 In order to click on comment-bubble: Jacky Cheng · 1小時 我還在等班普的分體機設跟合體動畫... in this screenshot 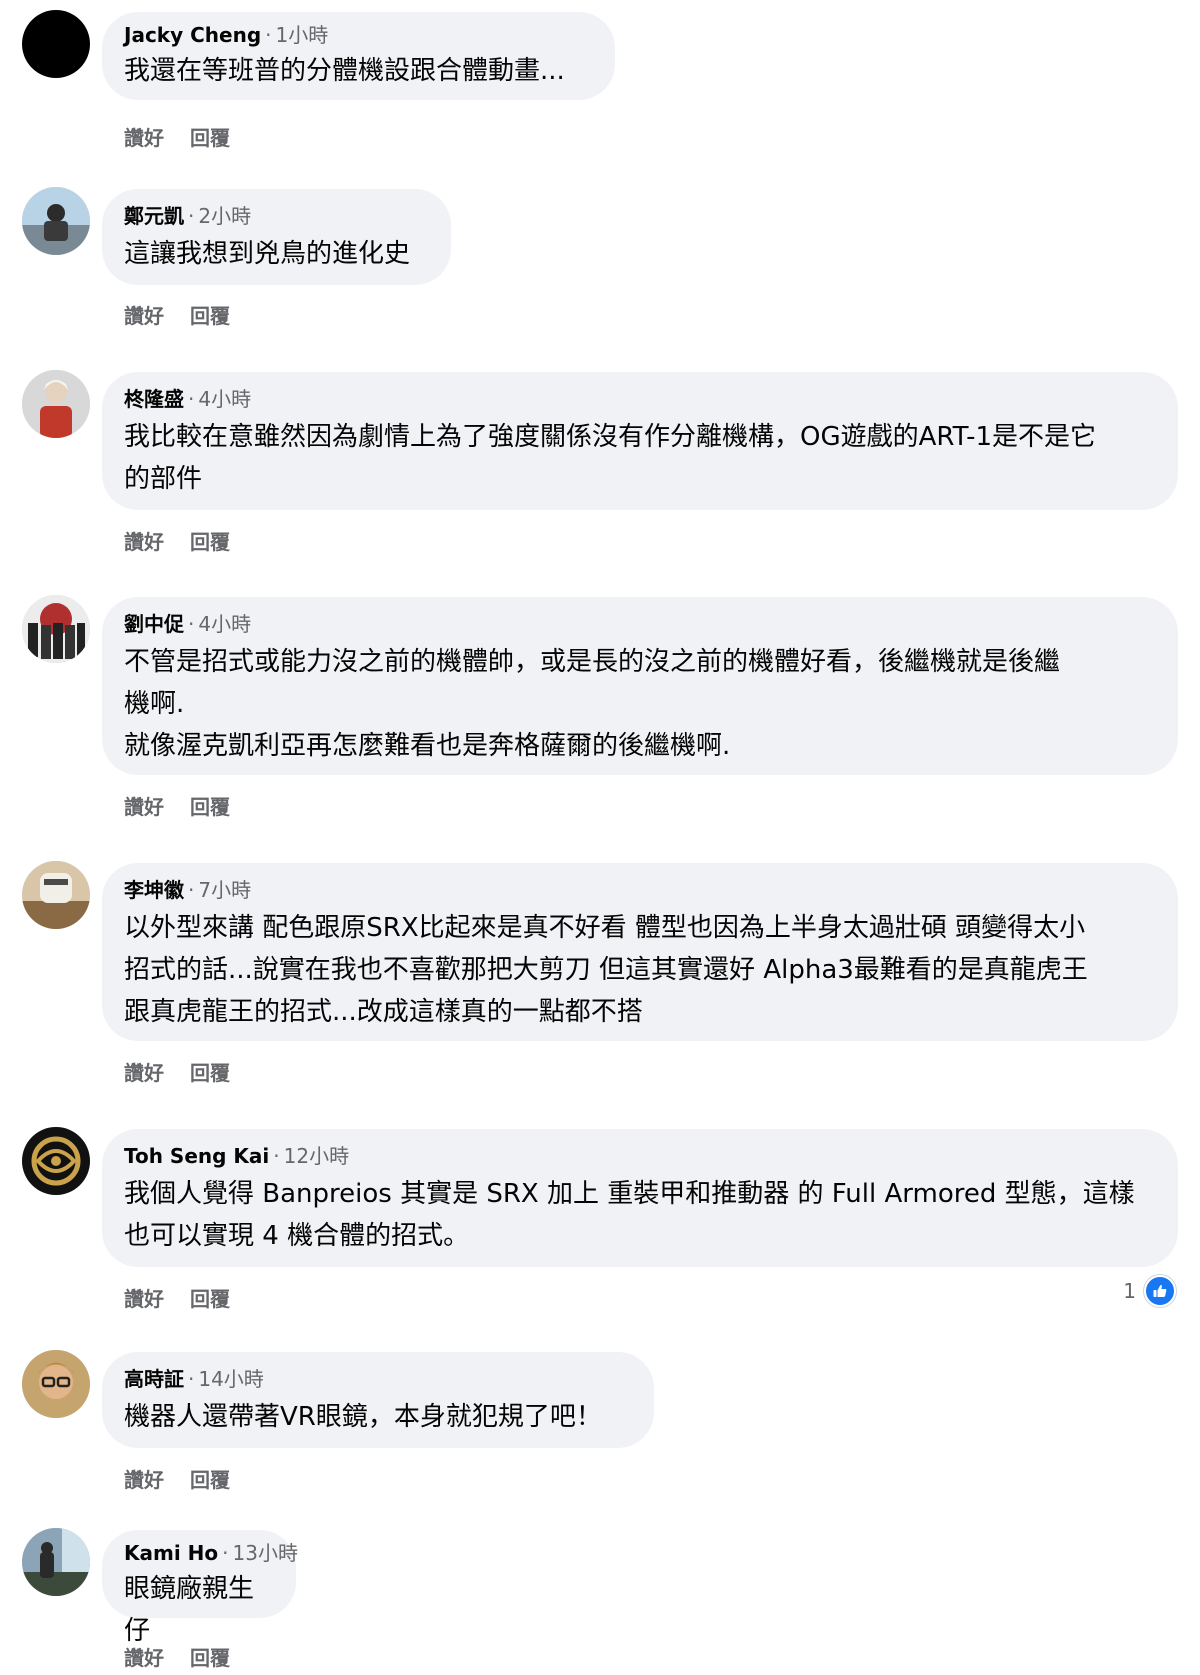, I will do `click(358, 56)`.